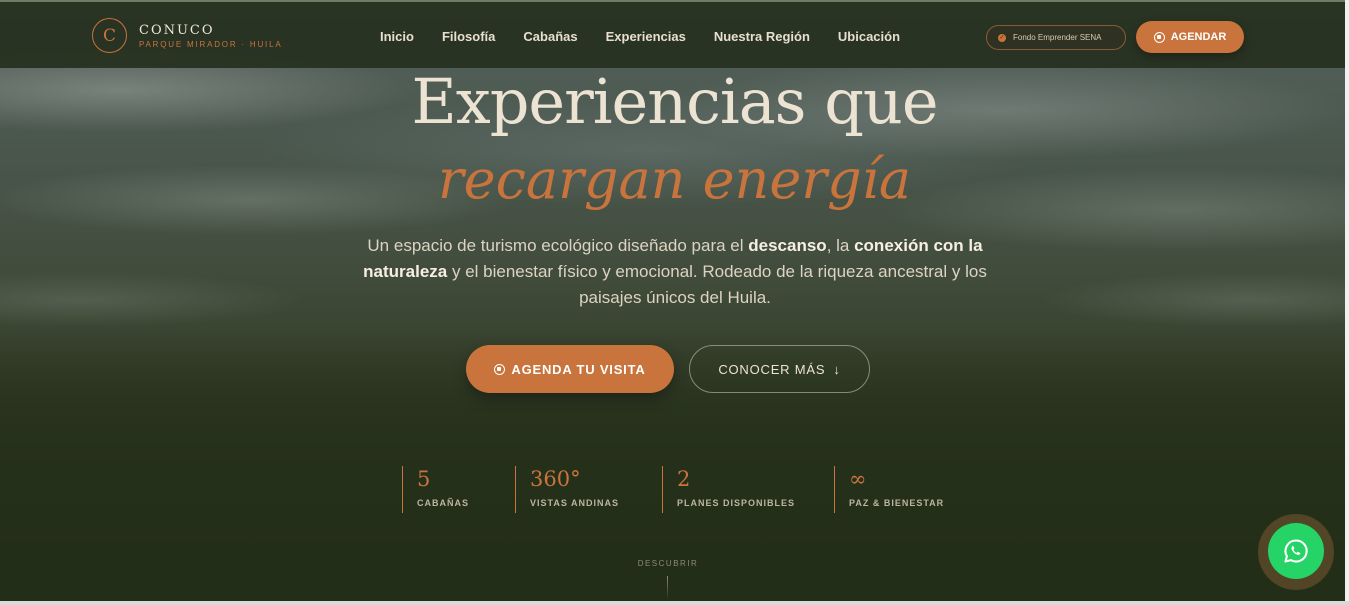  What do you see at coordinates (840, 245) in the screenshot?
I see `desc-text-2: , la` at bounding box center [840, 245].